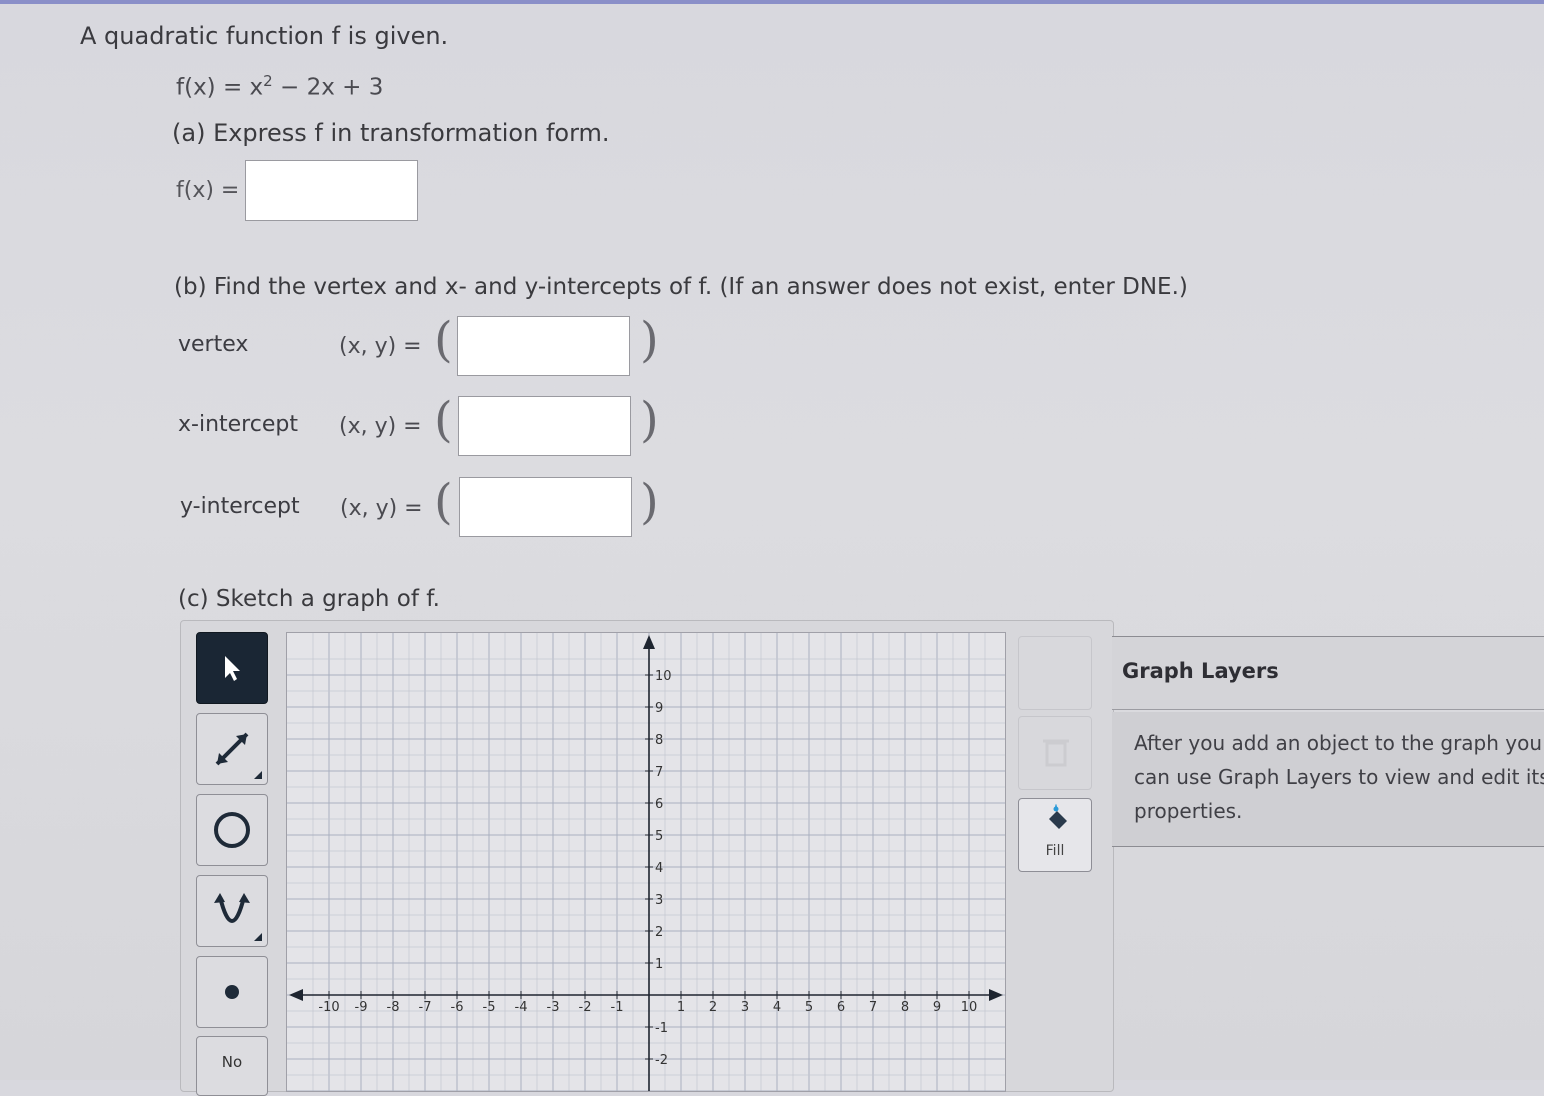 The image size is (1544, 1096). Describe the element at coordinates (296, 995) in the screenshot. I see `x-axis-left-arrow` at that location.